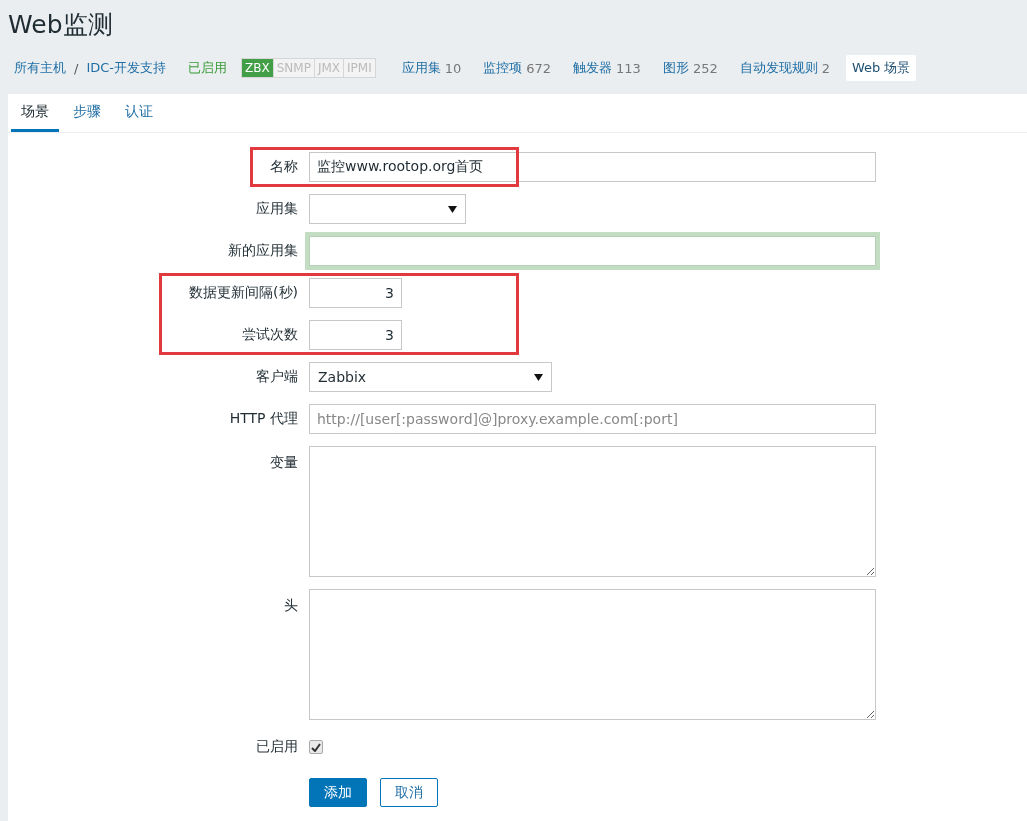 Image resolution: width=1027 pixels, height=821 pixels. Describe the element at coordinates (283, 167) in the screenshot. I see `field-label: 名称` at that location.